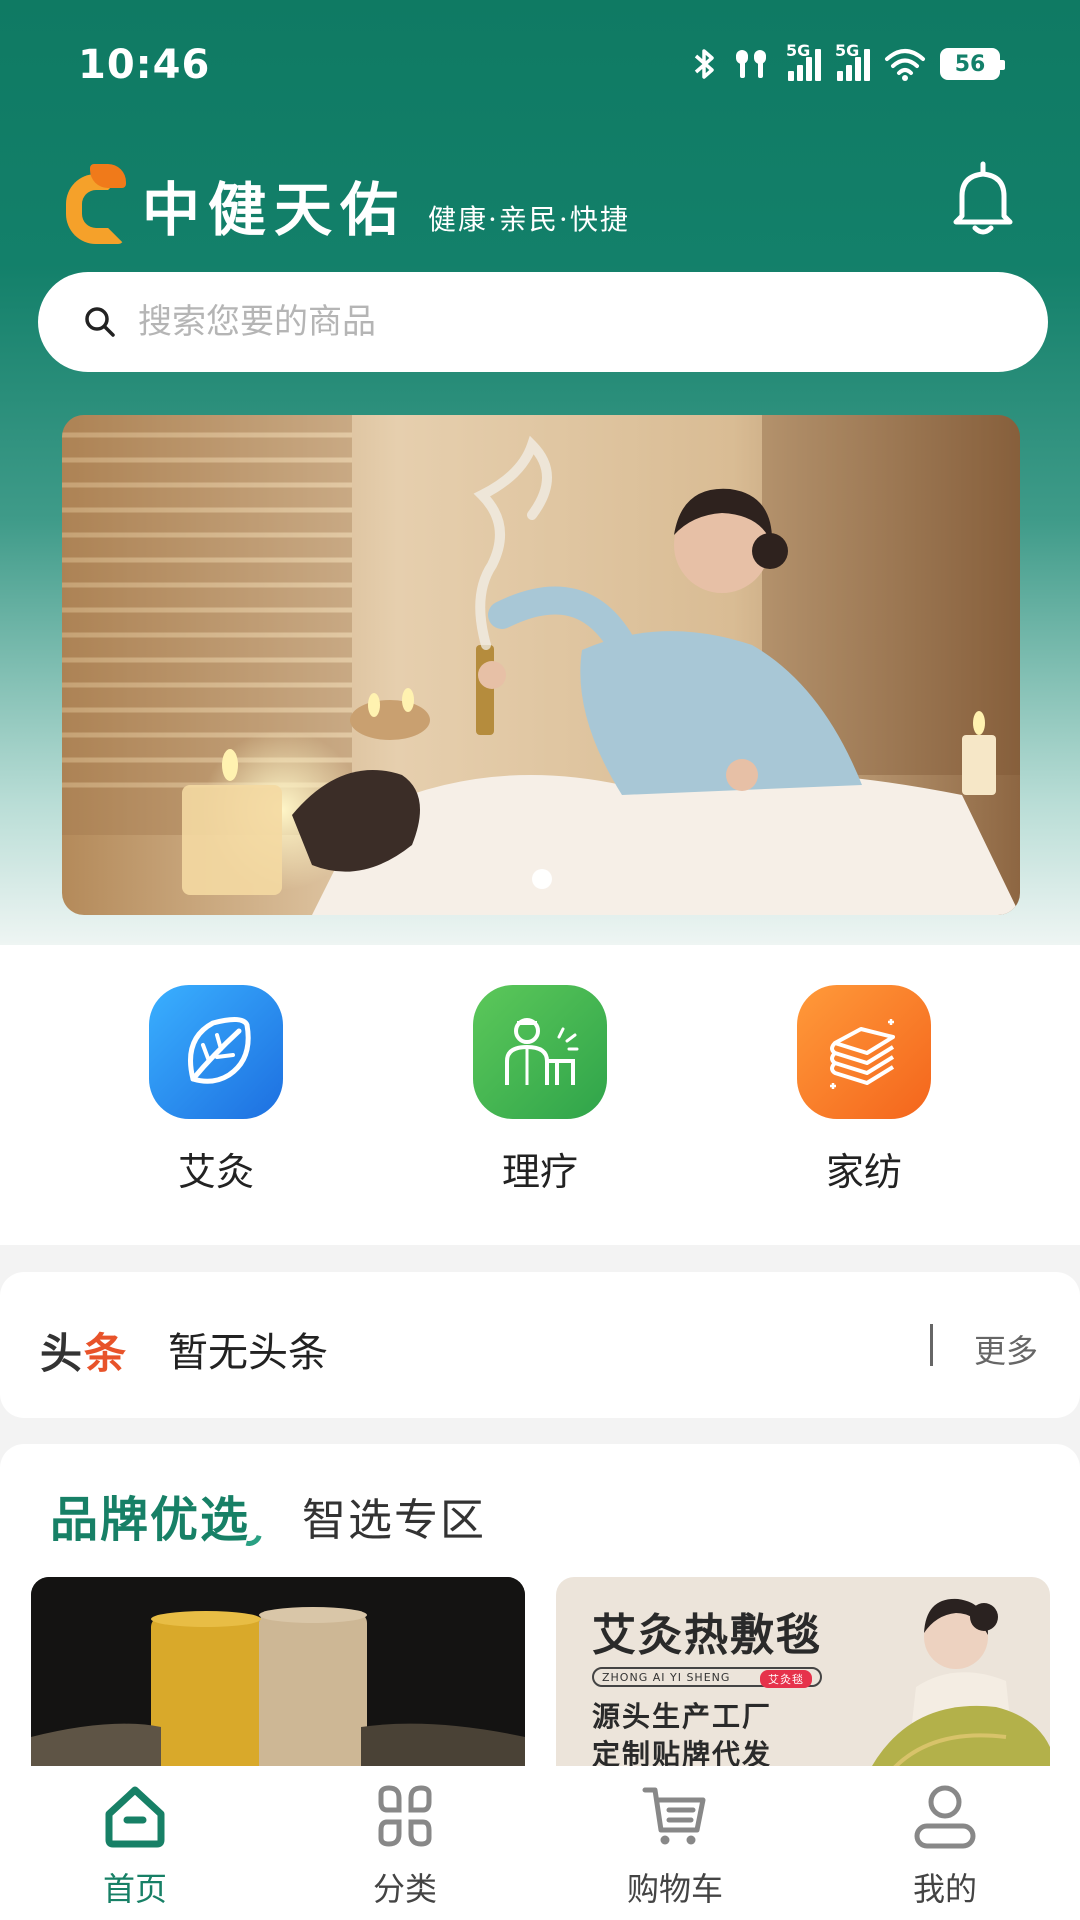  What do you see at coordinates (905, 65) in the screenshot?
I see `wifi-icon` at bounding box center [905, 65].